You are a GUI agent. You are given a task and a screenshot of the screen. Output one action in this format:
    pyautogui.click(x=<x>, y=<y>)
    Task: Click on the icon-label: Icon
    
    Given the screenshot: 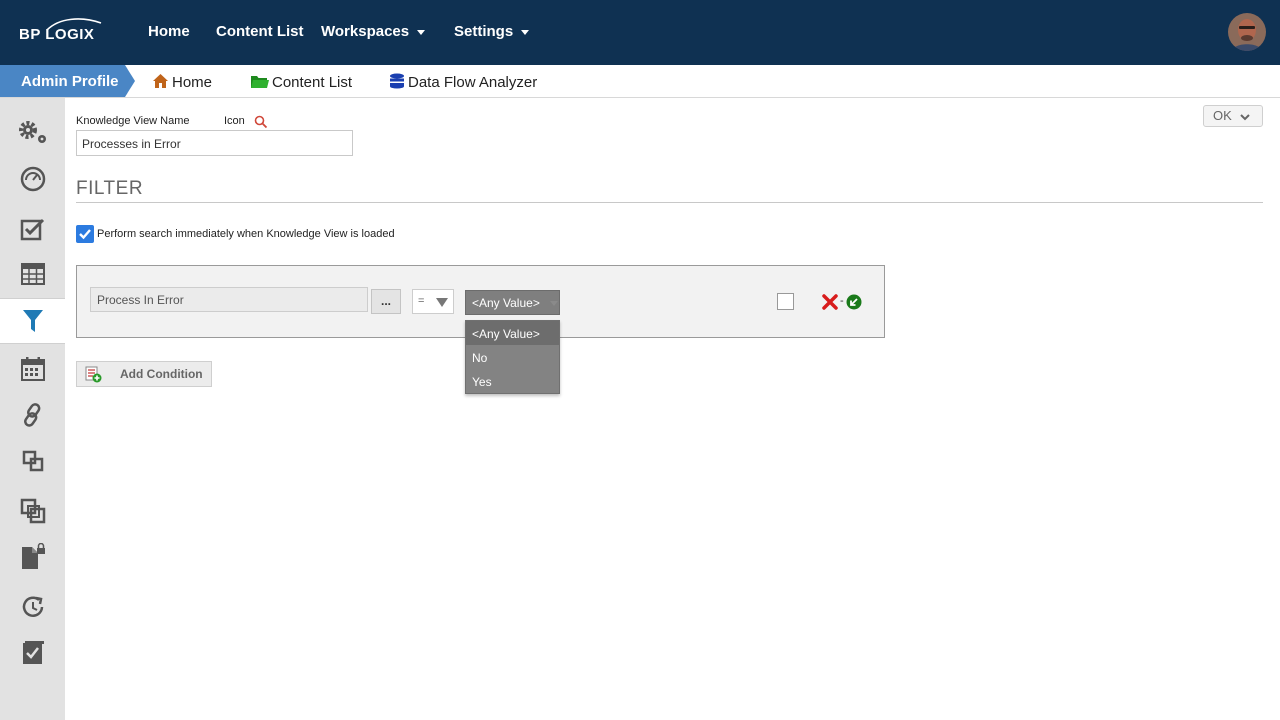 What is the action you would take?
    pyautogui.click(x=234, y=121)
    